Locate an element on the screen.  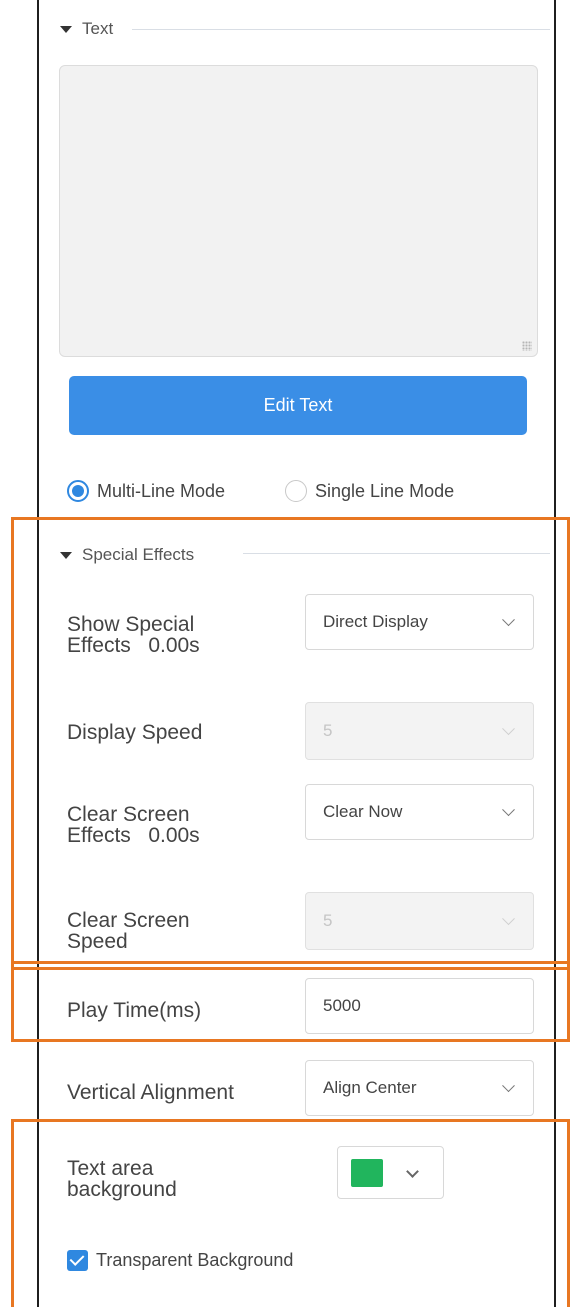
clear-speed-label: Clear Screen Speed is located at coordinates (128, 931).